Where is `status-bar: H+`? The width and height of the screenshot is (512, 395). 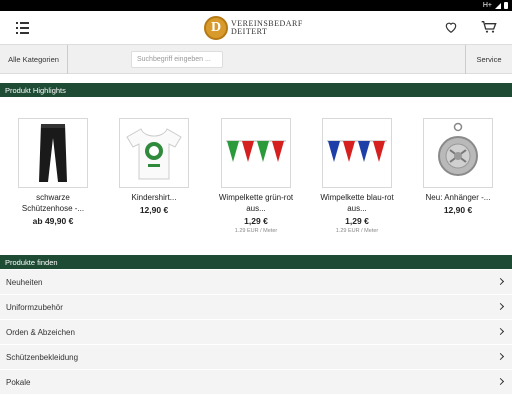
status-bar: H+ is located at coordinates (256, 5).